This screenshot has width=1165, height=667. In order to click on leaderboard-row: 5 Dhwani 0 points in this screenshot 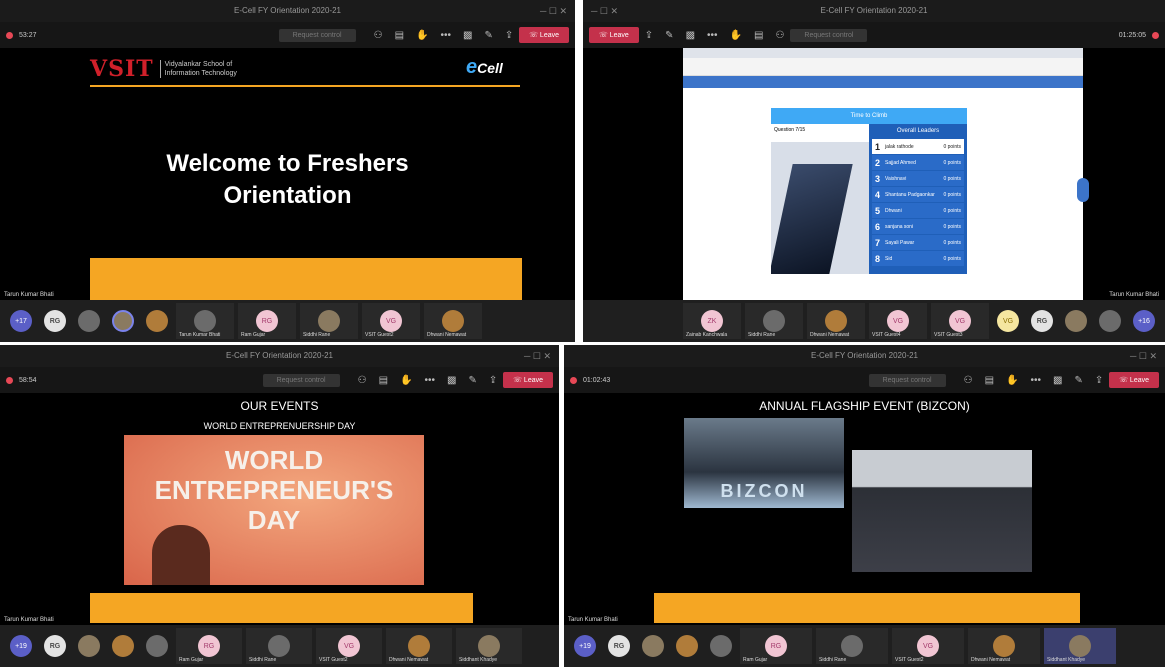, I will do `click(918, 210)`.